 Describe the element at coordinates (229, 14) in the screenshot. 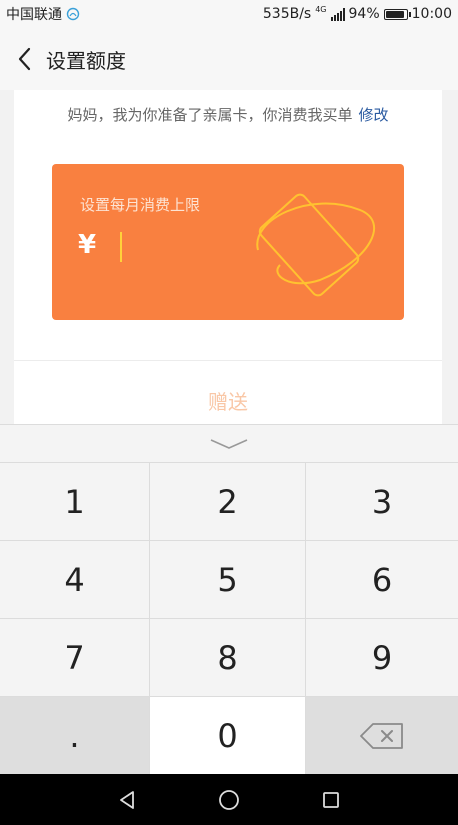

I see `status-bar: 中国联通 535B/s 4G 94% 10:00` at that location.